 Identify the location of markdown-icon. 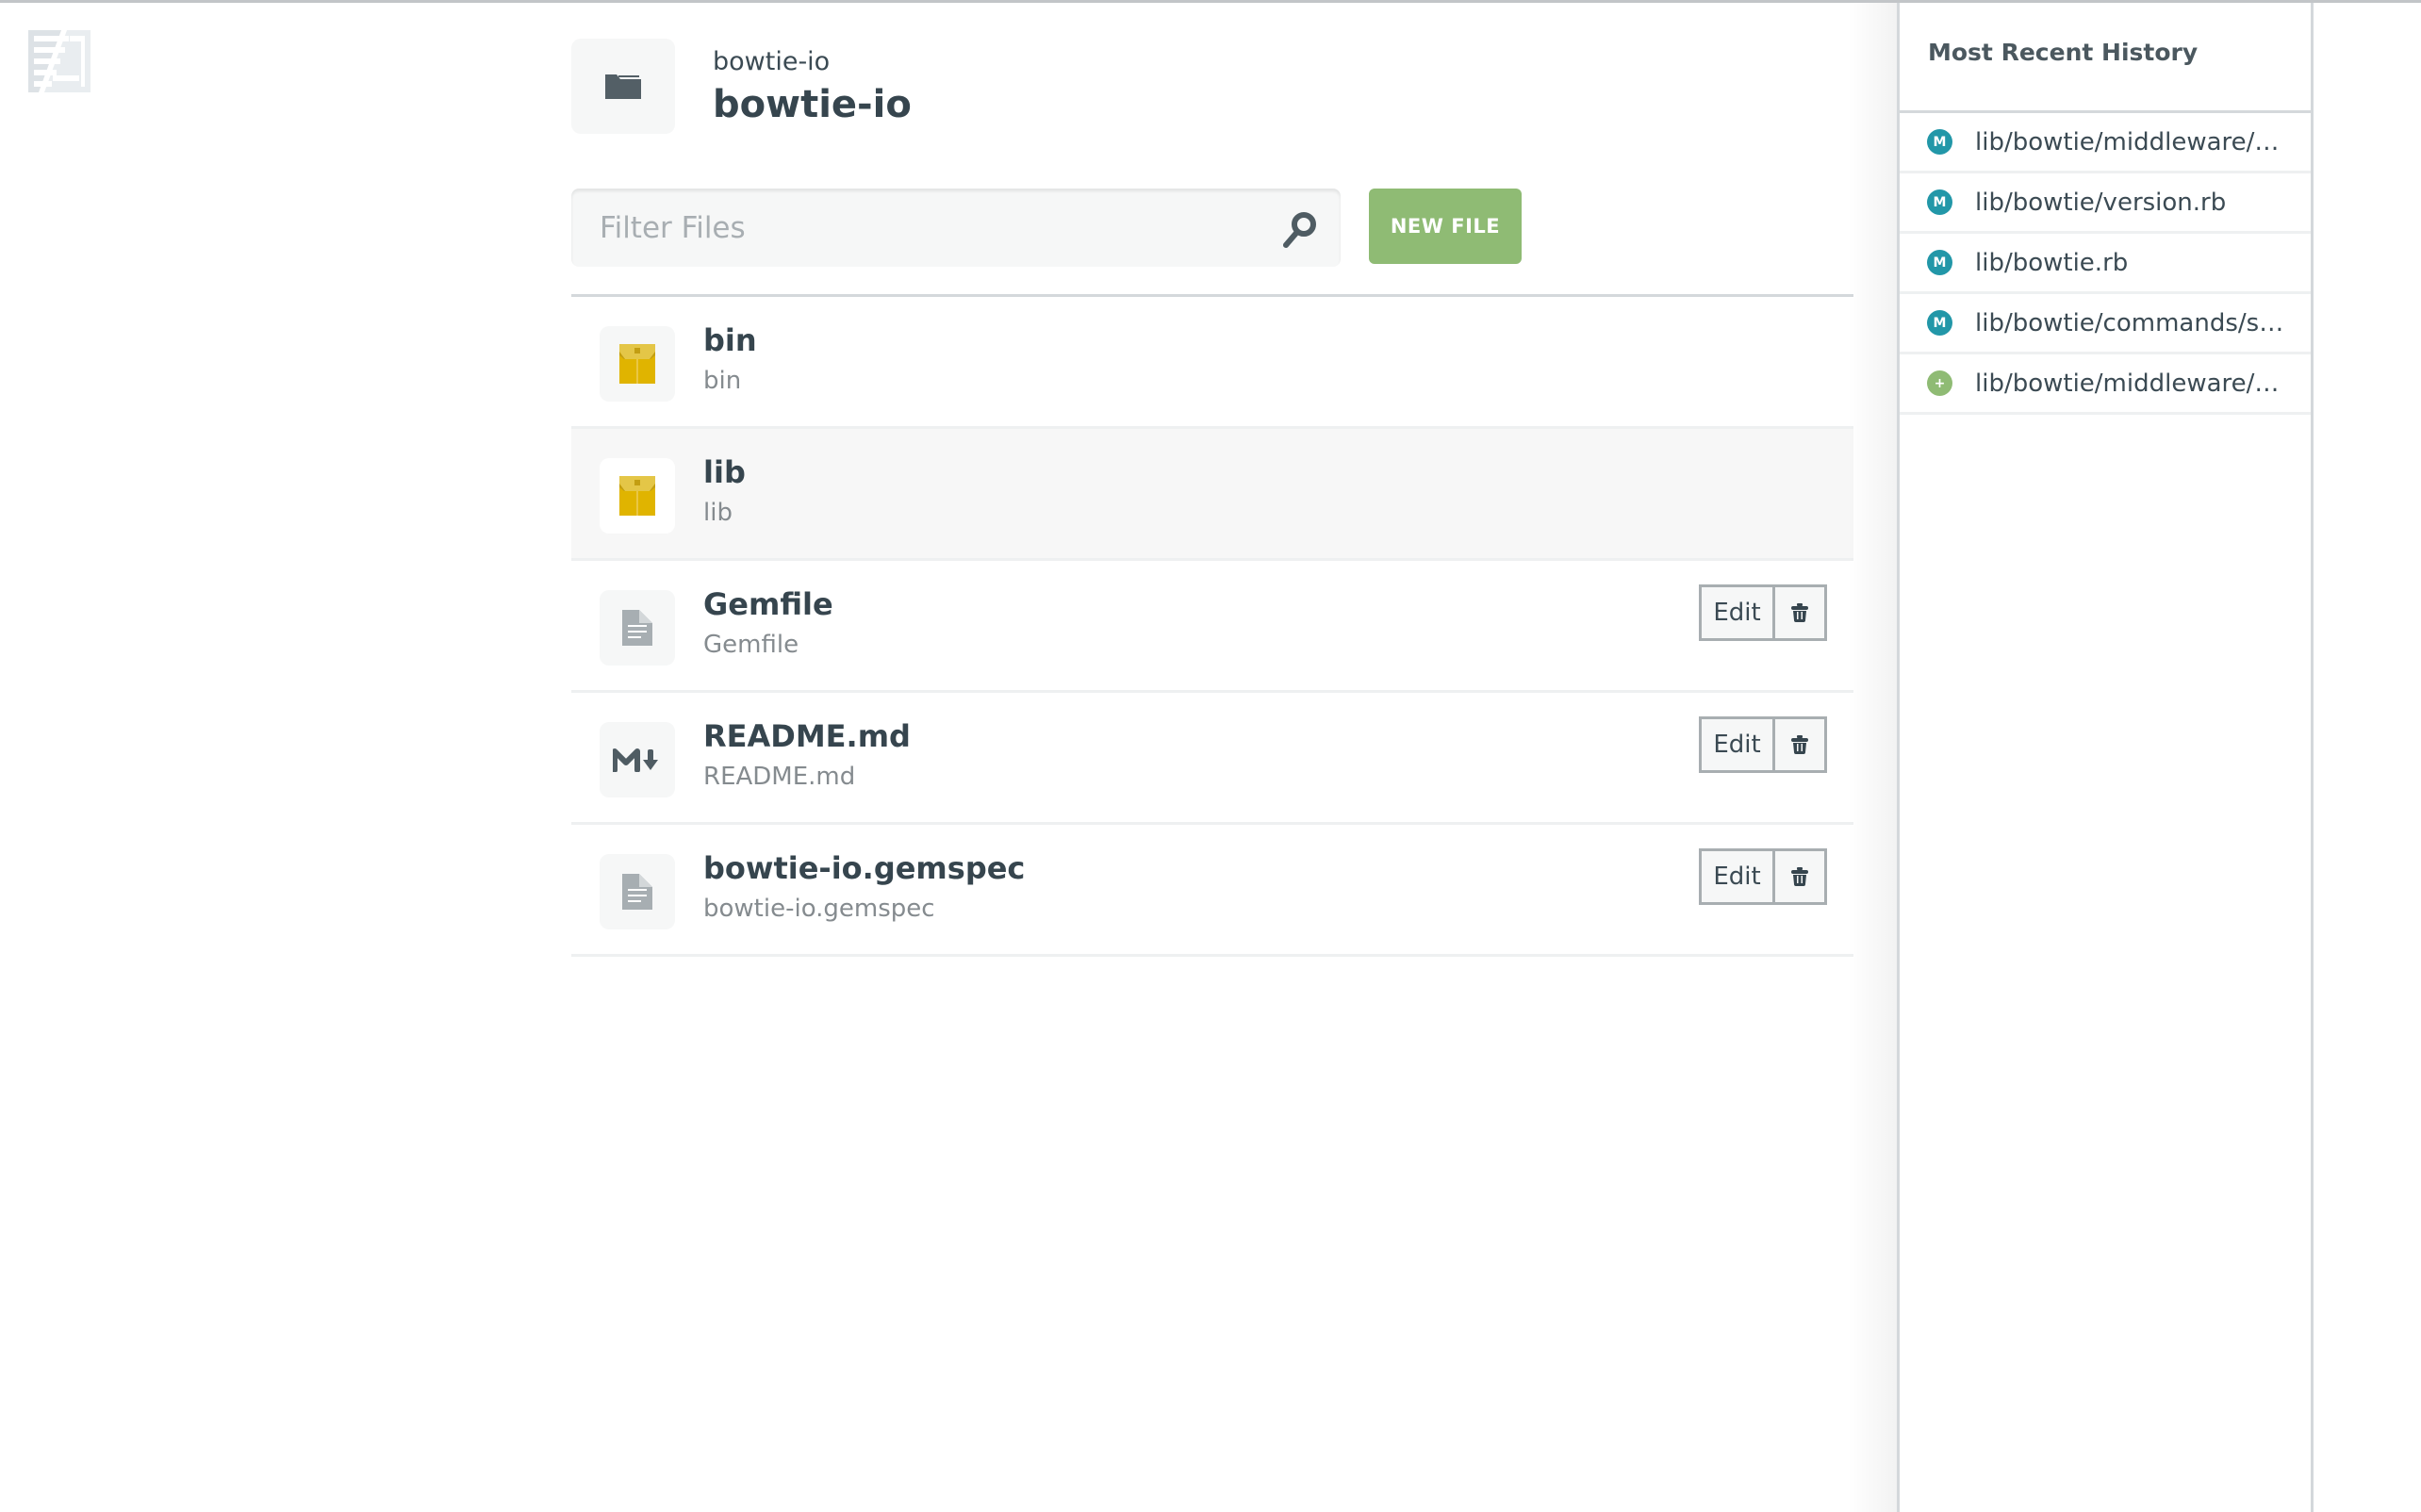
(635, 760).